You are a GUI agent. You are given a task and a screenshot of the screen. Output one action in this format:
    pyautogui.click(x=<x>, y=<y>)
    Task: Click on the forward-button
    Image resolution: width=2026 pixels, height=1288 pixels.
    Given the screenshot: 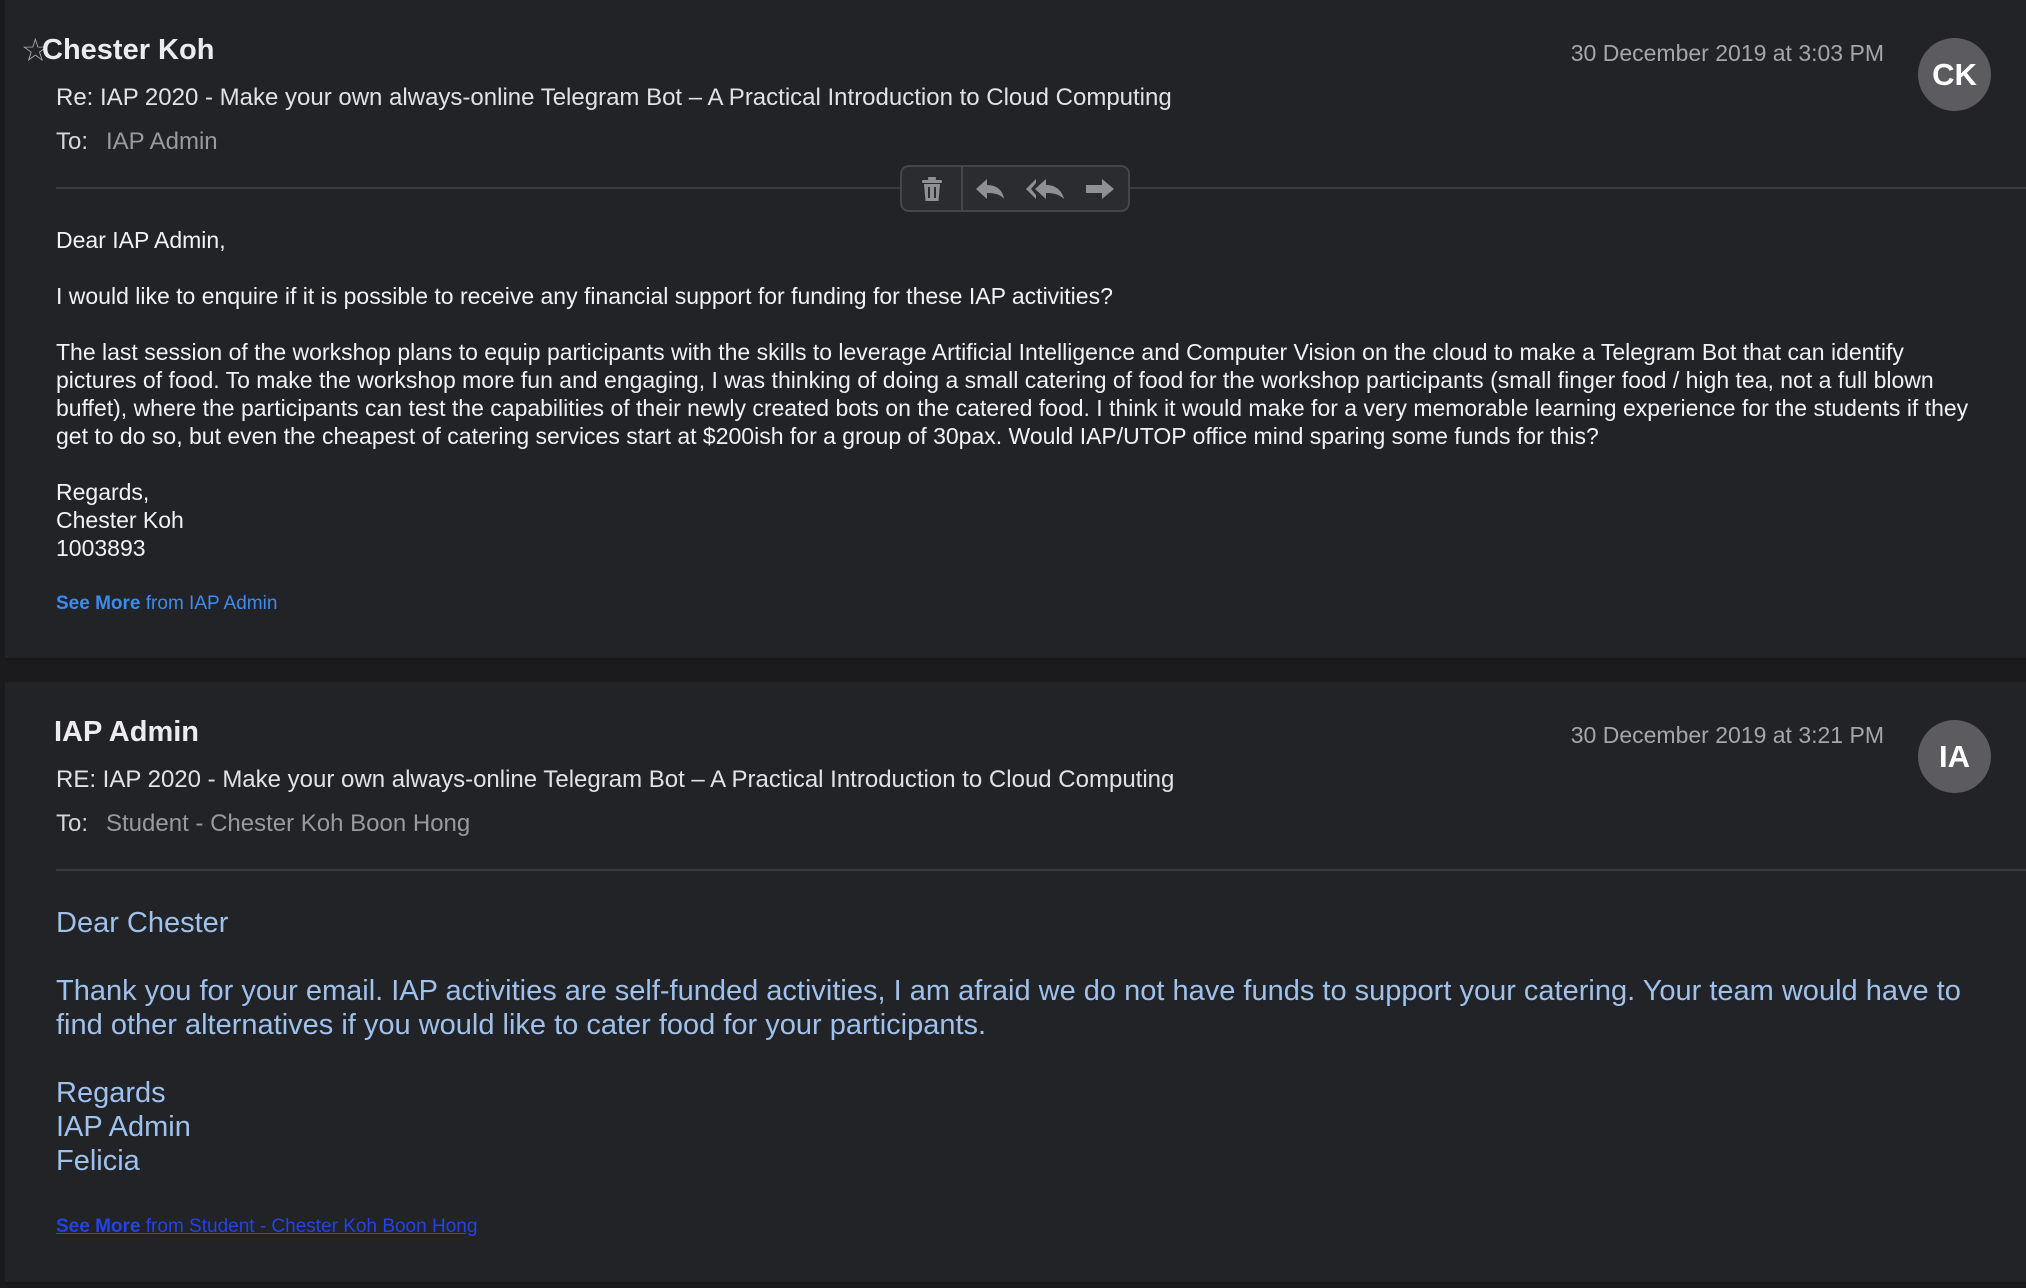 What is the action you would take?
    pyautogui.click(x=1099, y=188)
    